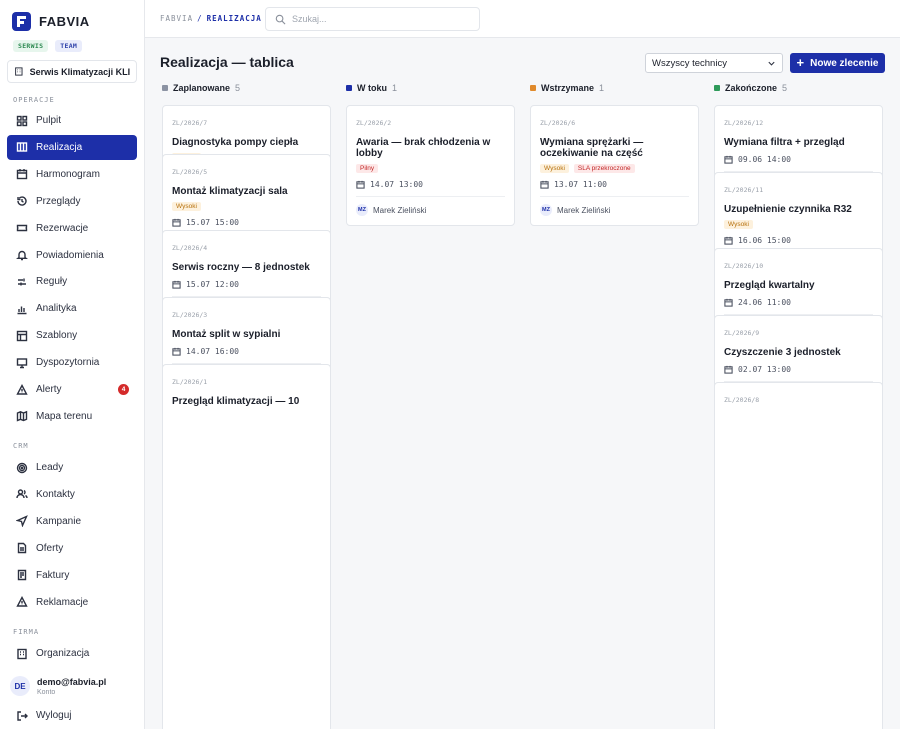 This screenshot has height=729, width=900. What do you see at coordinates (764, 369) in the screenshot?
I see `date-value: 02.07 13:00` at bounding box center [764, 369].